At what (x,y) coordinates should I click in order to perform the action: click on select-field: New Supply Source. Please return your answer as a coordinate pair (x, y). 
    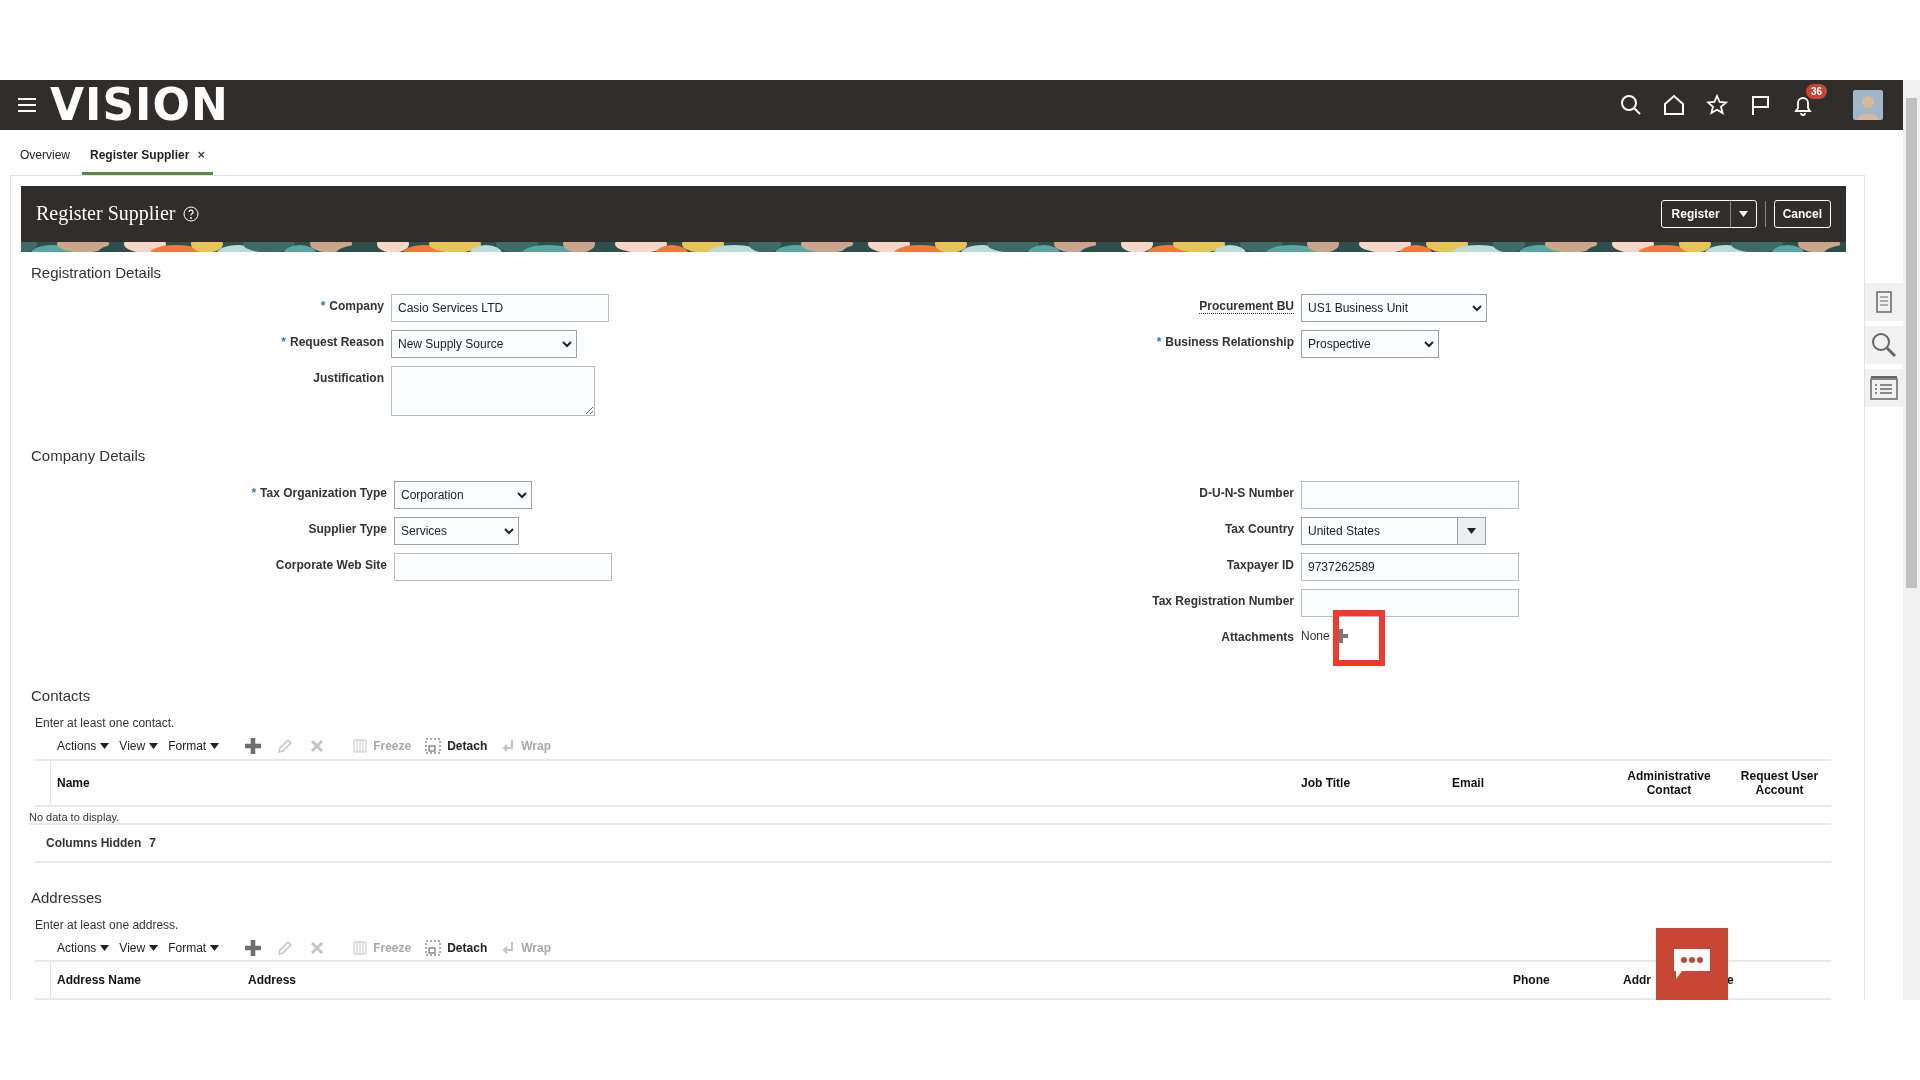
    Looking at the image, I should click on (484, 344).